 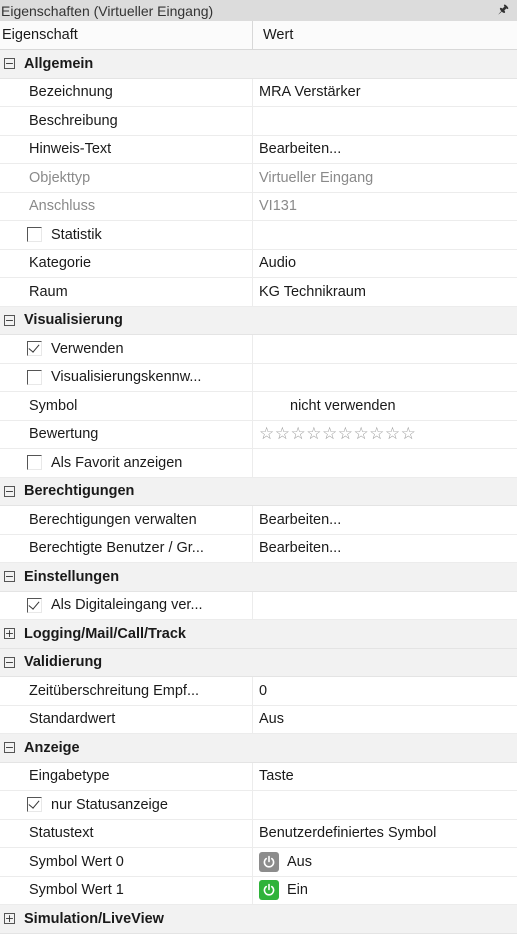 What do you see at coordinates (63, 662) in the screenshot?
I see `category-label: Validierung` at bounding box center [63, 662].